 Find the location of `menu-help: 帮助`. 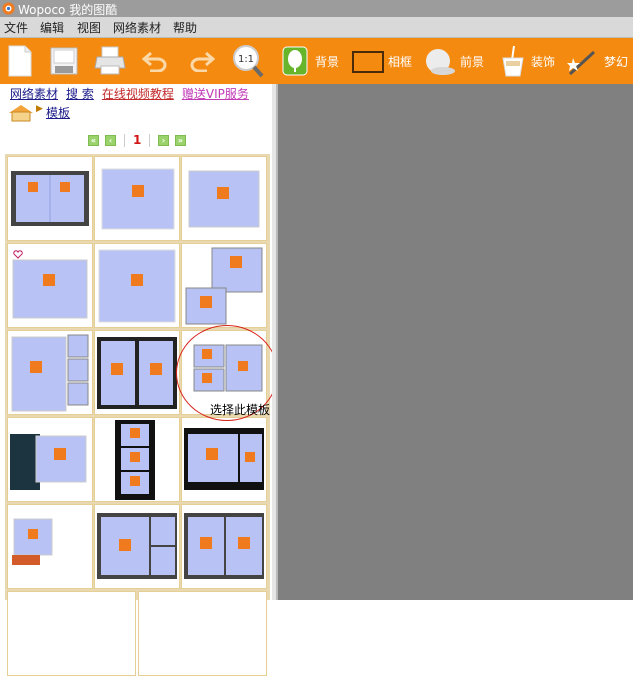

menu-help: 帮助 is located at coordinates (185, 27).